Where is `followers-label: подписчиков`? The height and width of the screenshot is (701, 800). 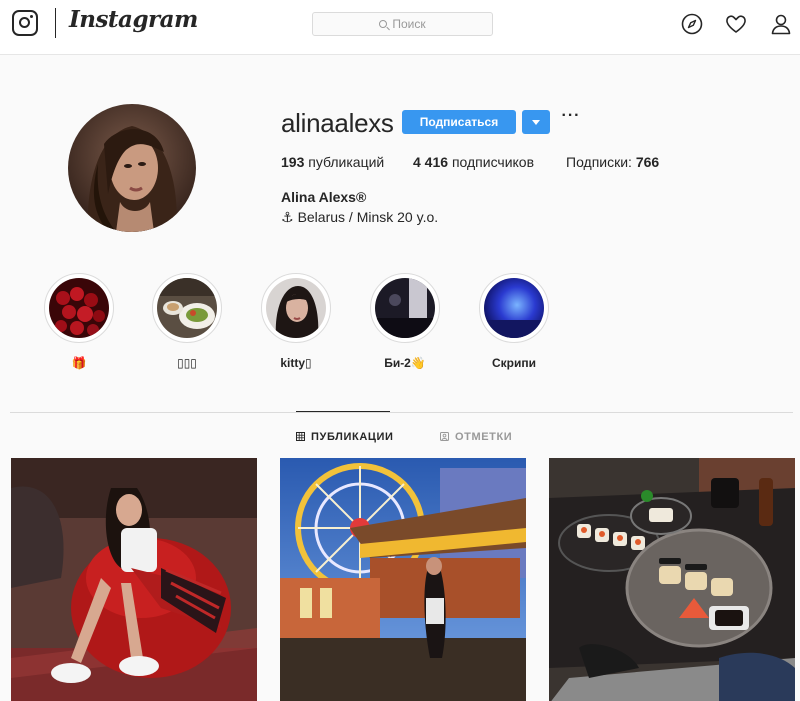 followers-label: подписчиков is located at coordinates (493, 162).